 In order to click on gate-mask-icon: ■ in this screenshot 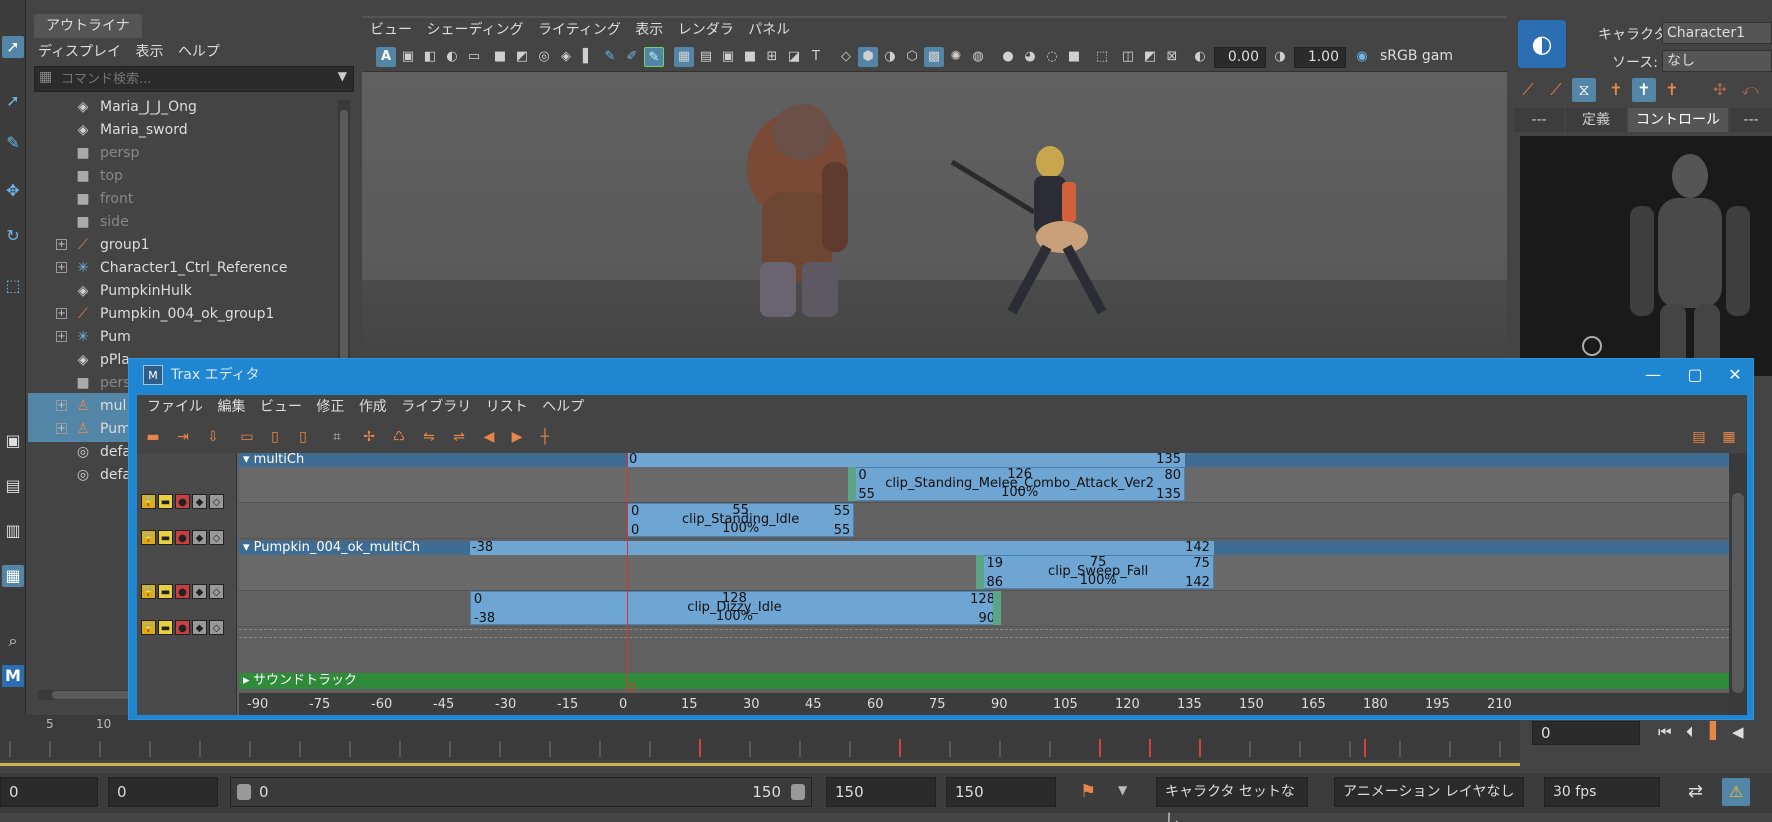, I will do `click(750, 57)`.